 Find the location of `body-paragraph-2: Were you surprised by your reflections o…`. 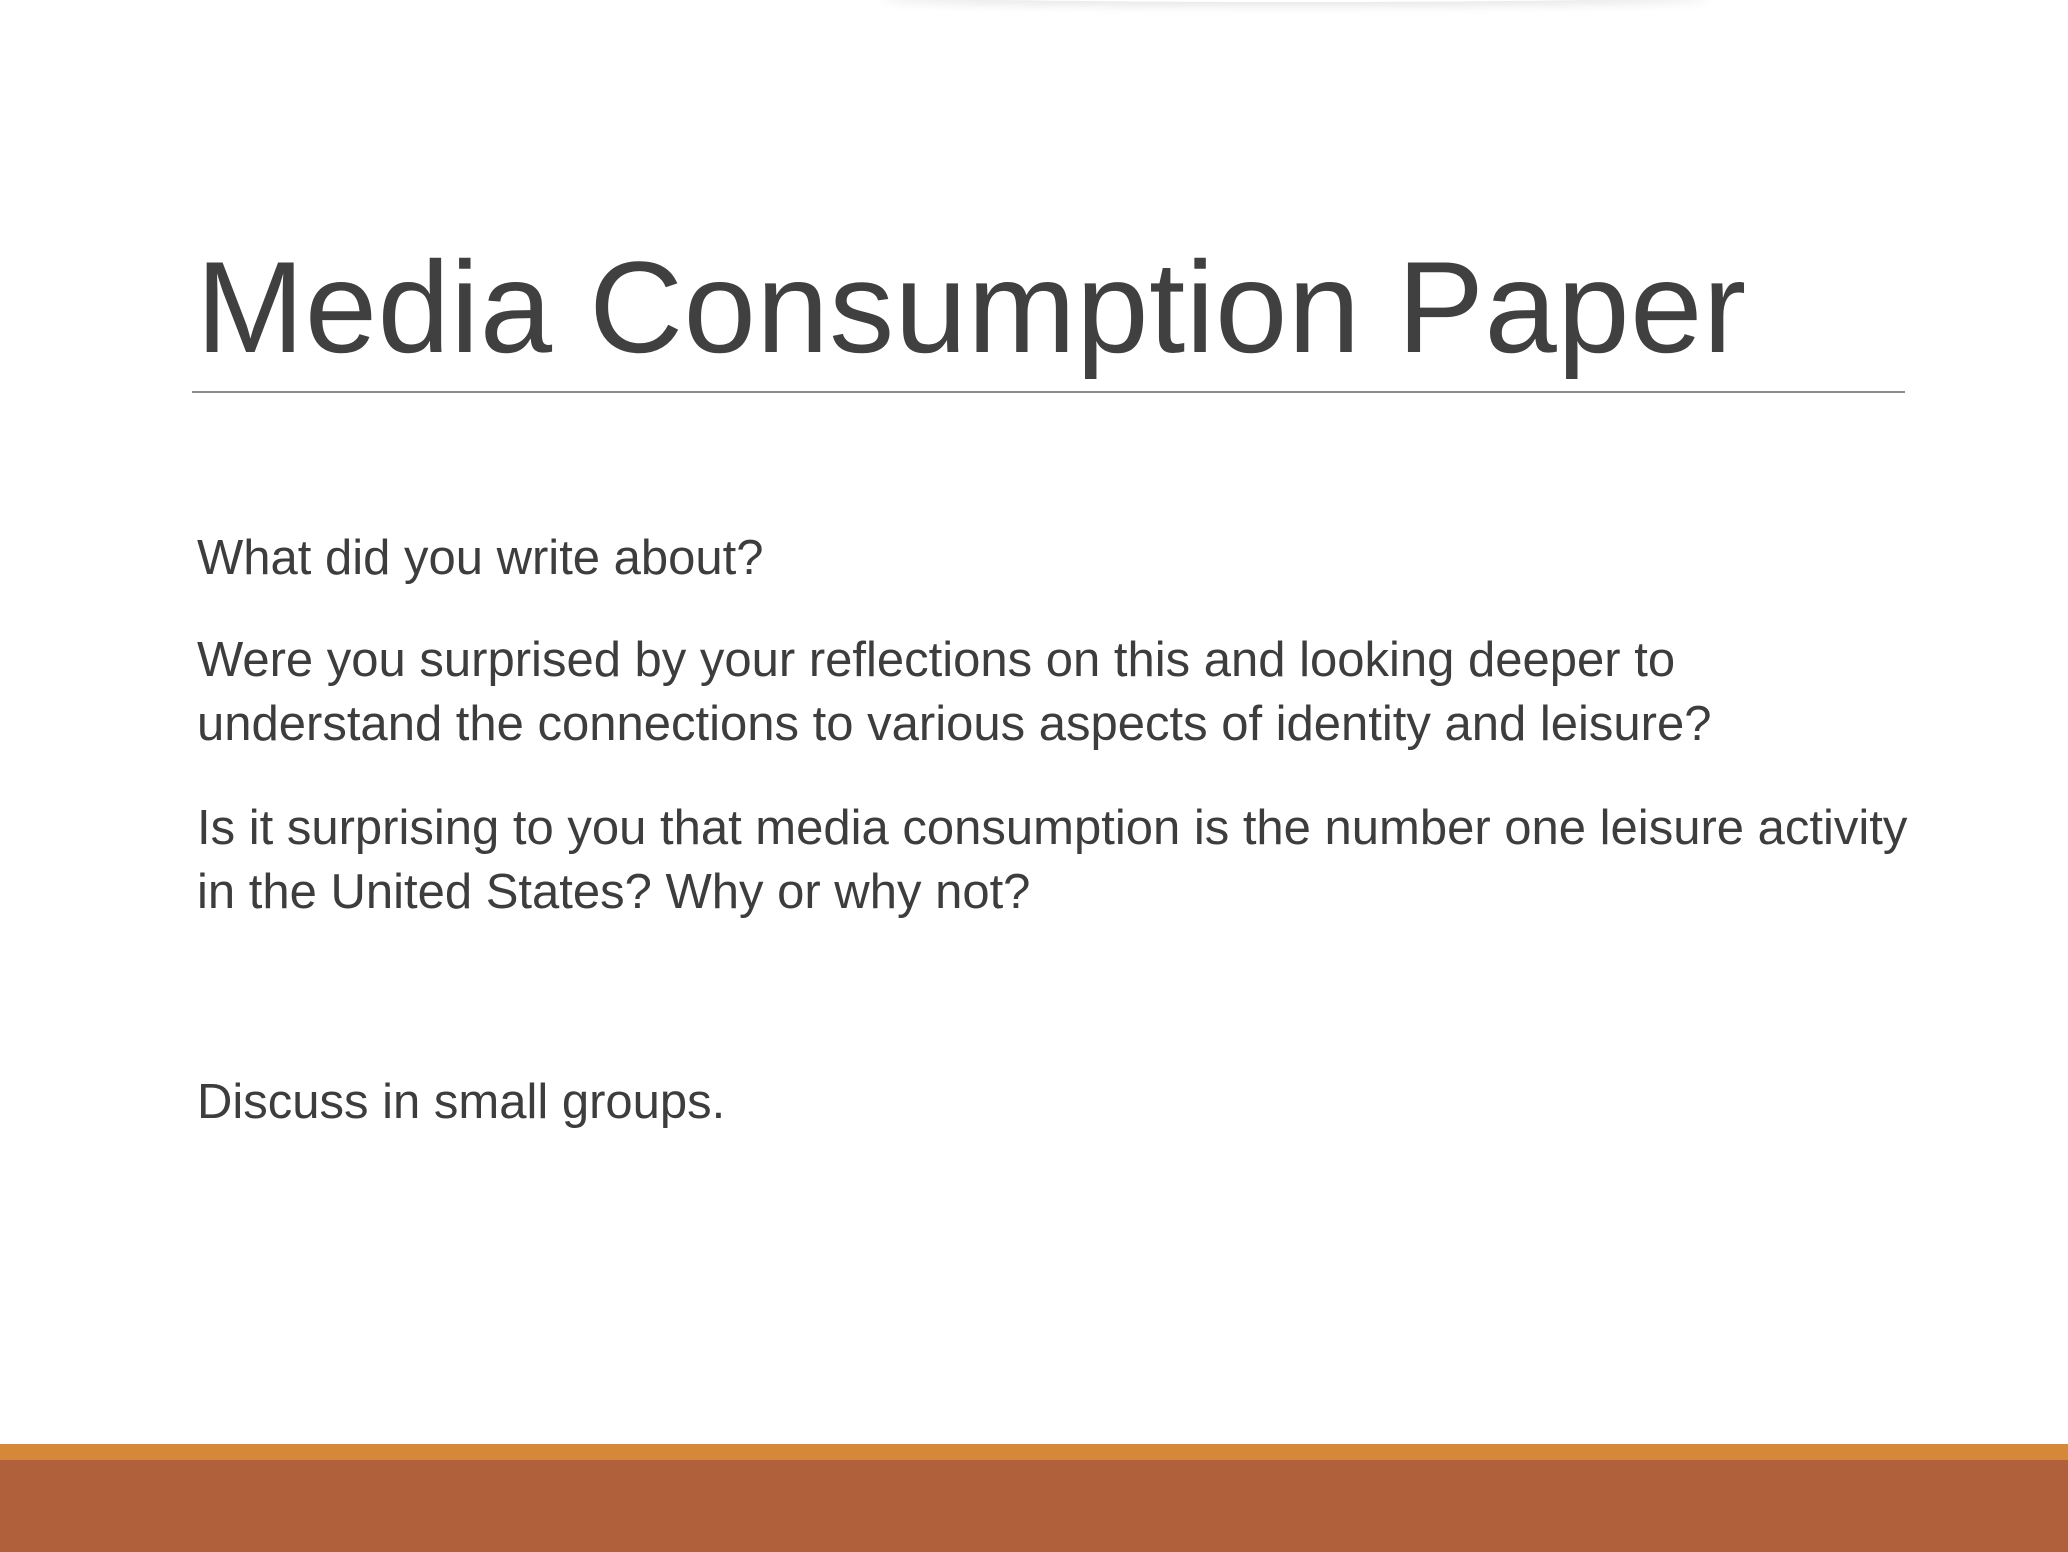

body-paragraph-2: Were you surprised by your reflections o… is located at coordinates (954, 692).